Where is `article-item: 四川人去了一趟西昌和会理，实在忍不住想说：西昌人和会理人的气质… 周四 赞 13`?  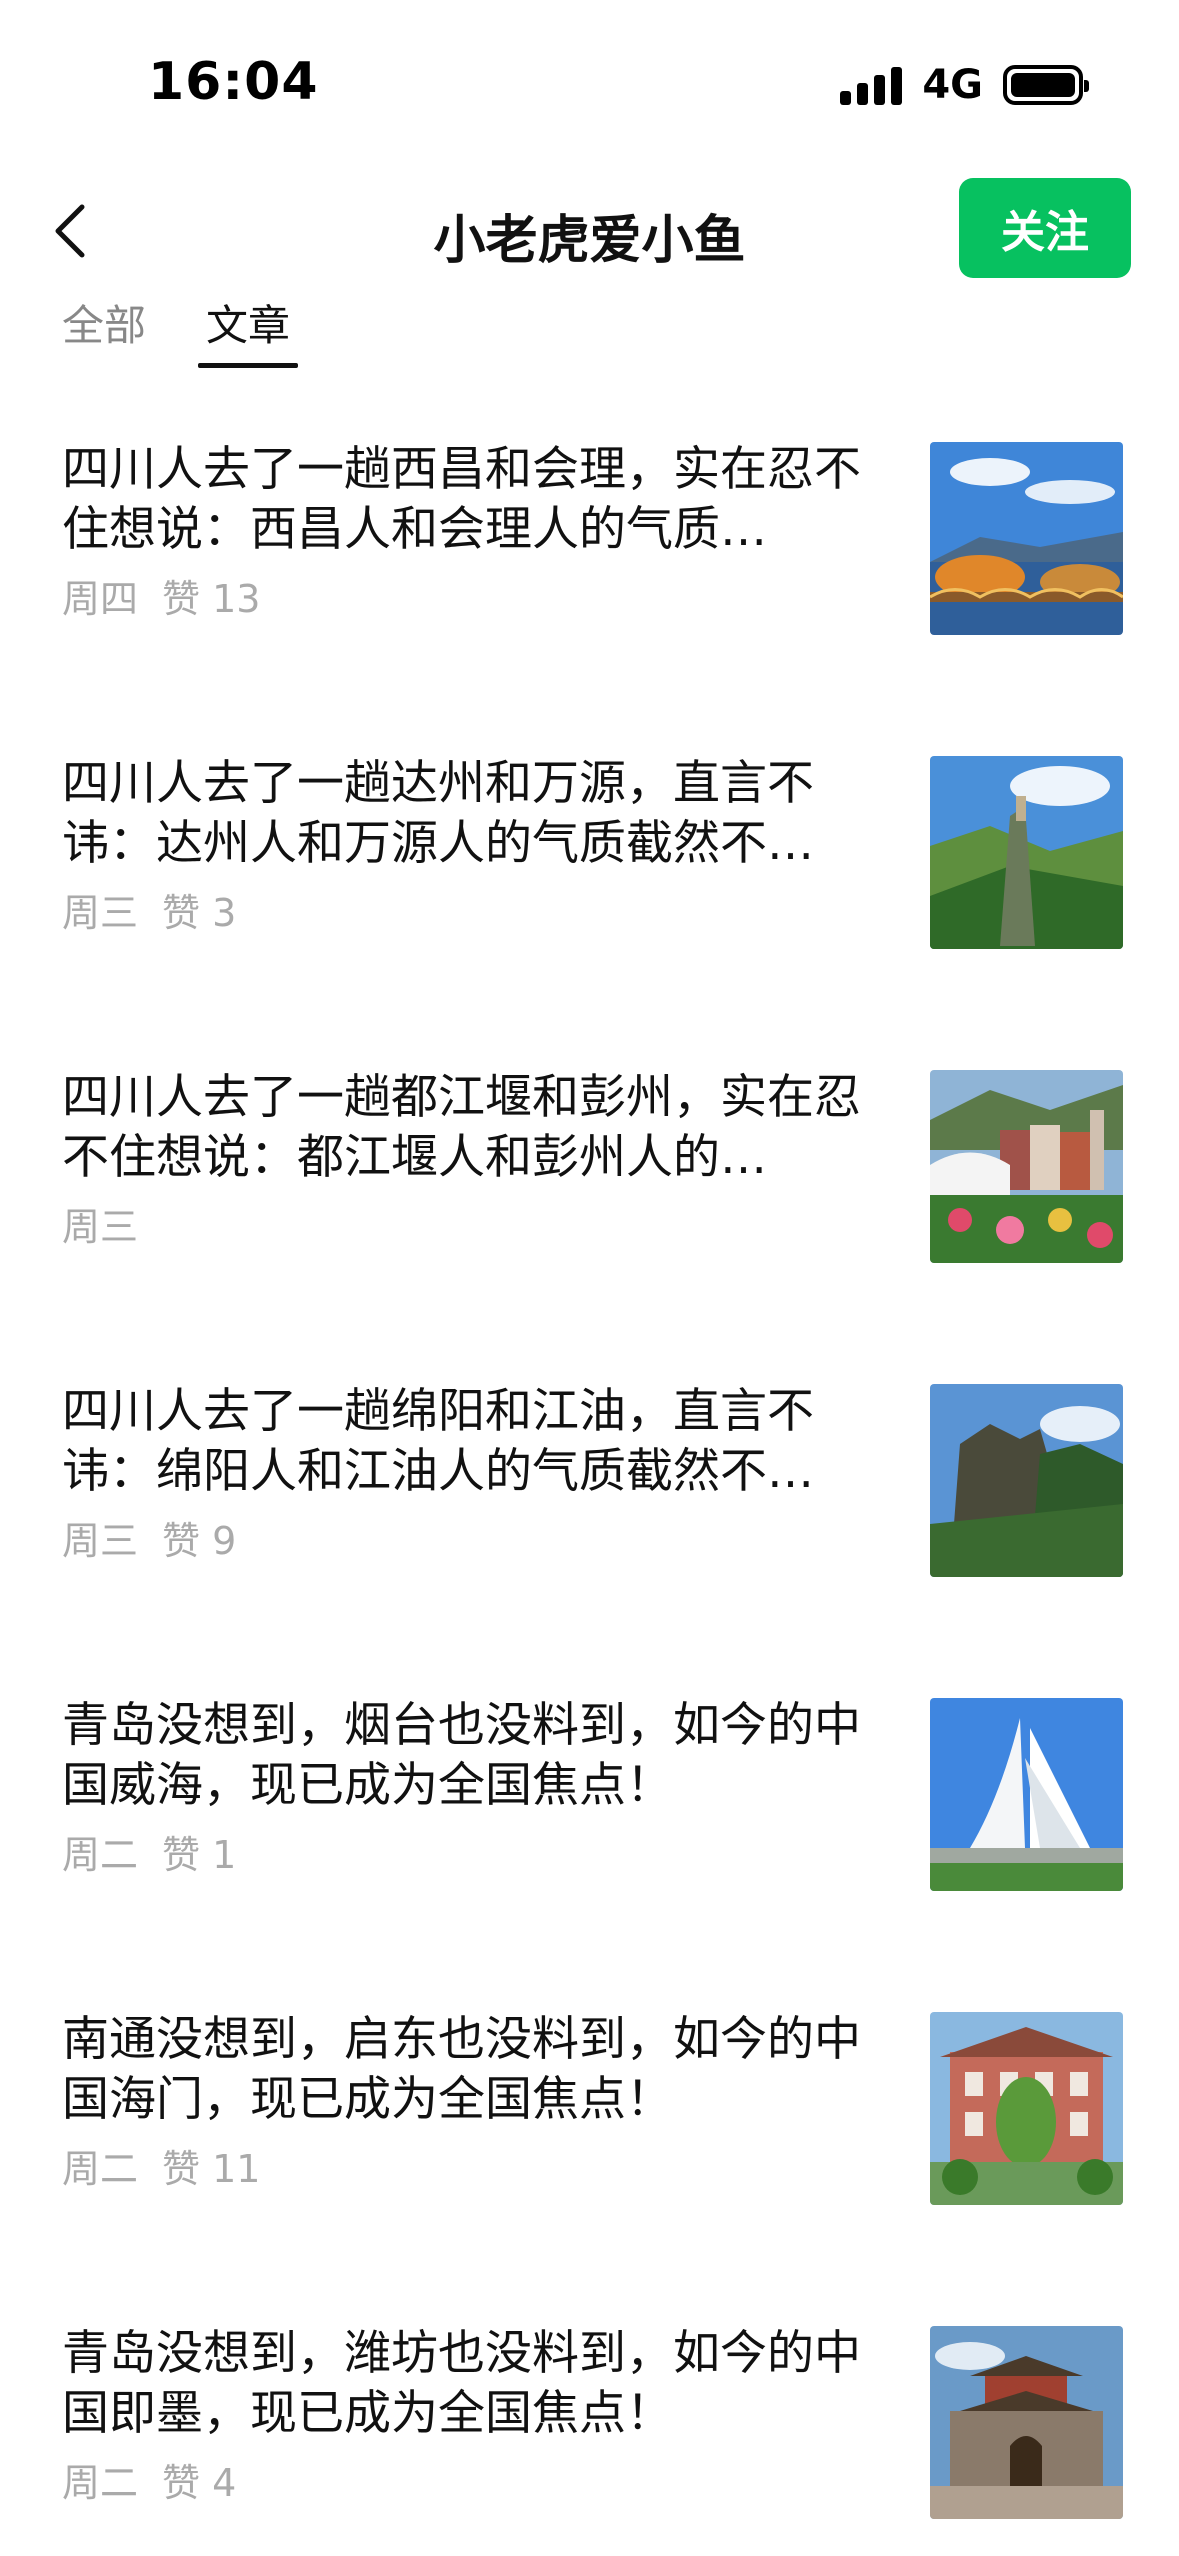
article-item: 四川人去了一趟西昌和会理，实在忍不住想说：西昌人和会理人的气质… 周四 赞 13 is located at coordinates (589, 577).